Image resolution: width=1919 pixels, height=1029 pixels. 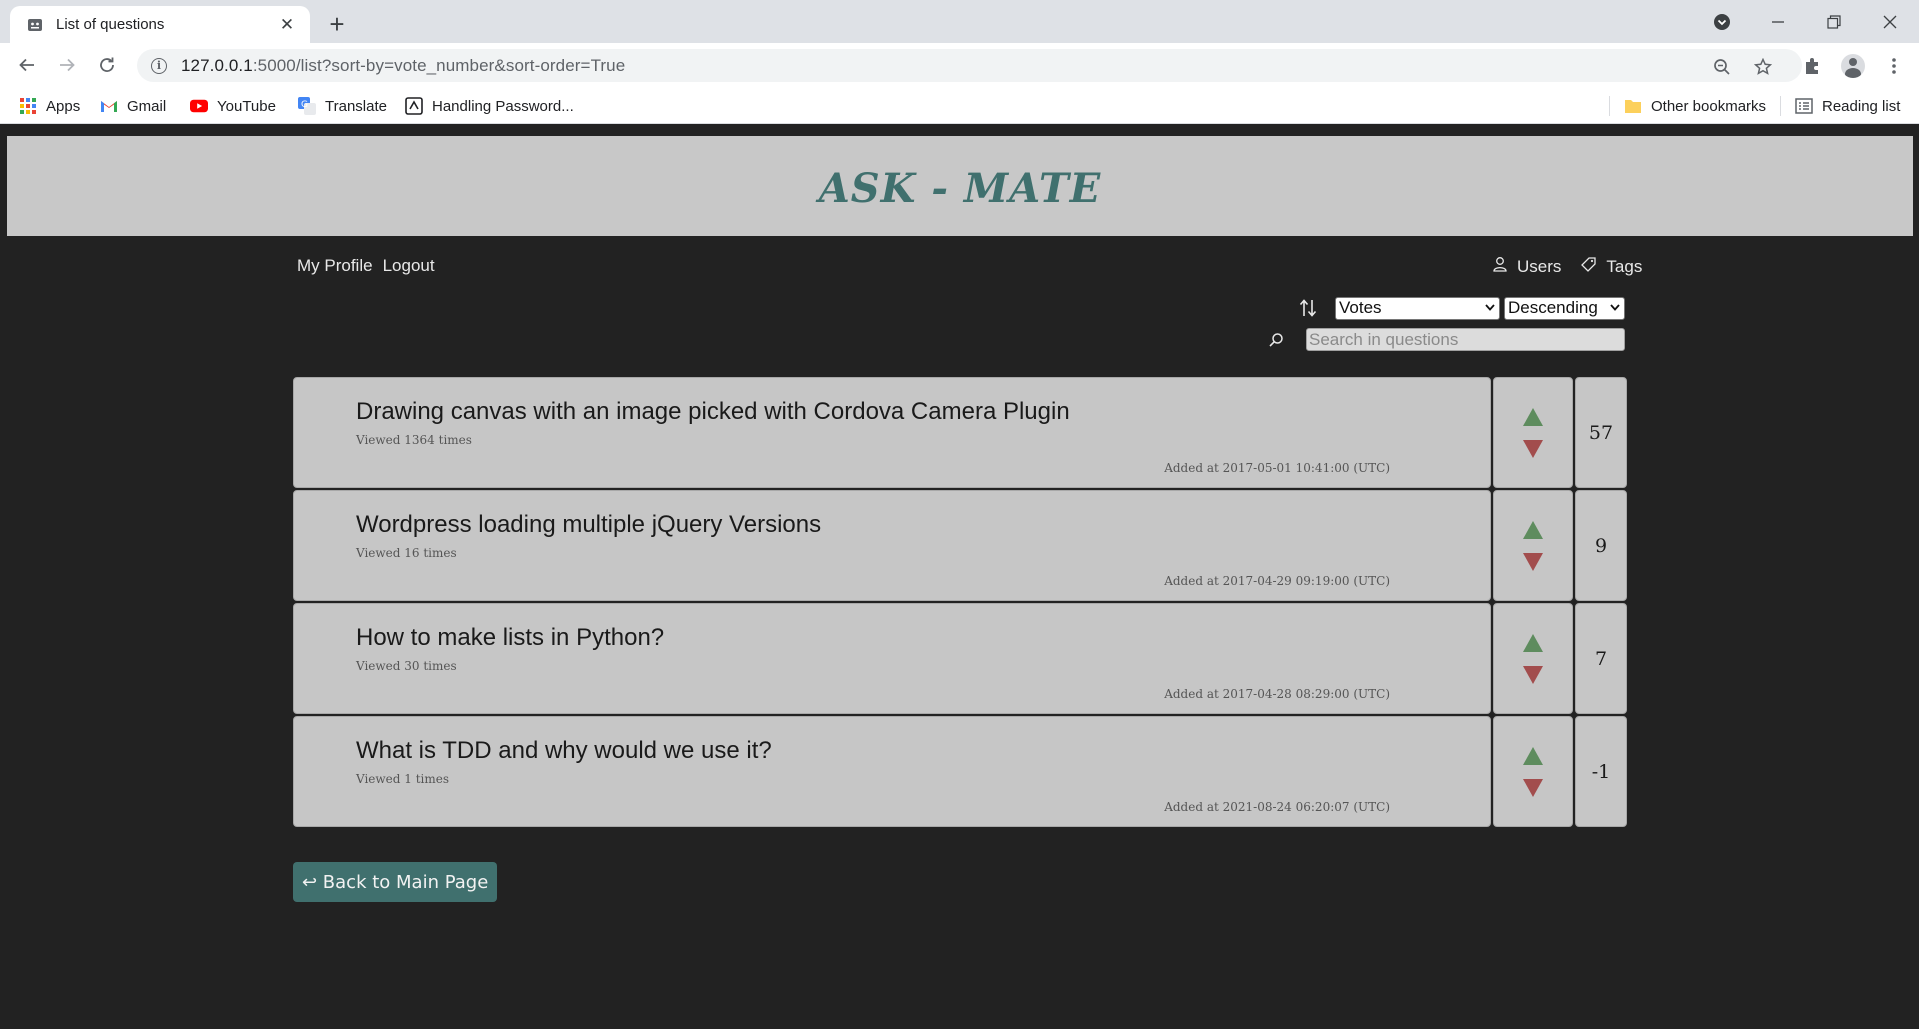 What do you see at coordinates (1763, 67) in the screenshot?
I see `bookmark-star-icon` at bounding box center [1763, 67].